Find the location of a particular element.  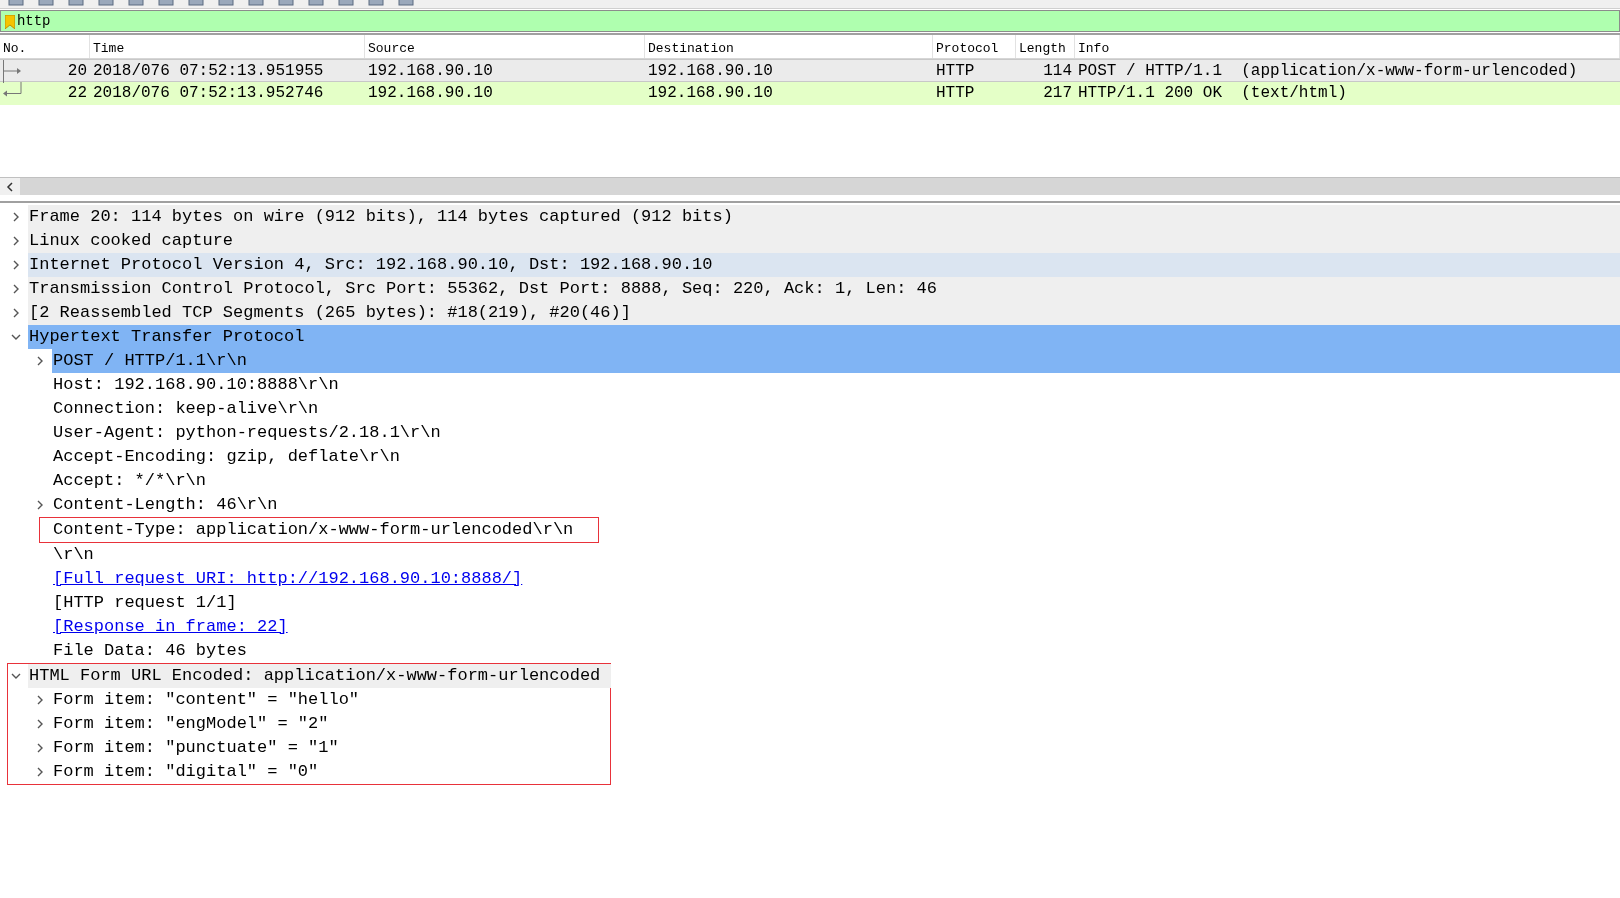

tree-item: Form item: "content" = "hello" is located at coordinates (331, 700).